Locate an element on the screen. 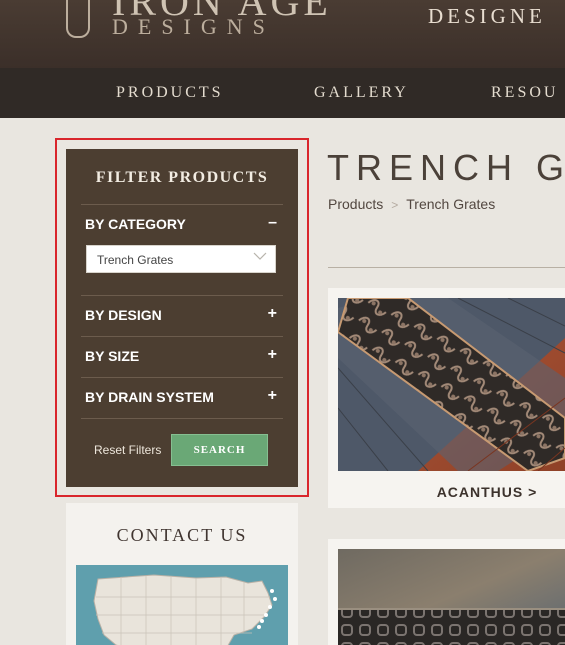 This screenshot has height=645, width=565. acanthus-grate-photo is located at coordinates (451, 384).